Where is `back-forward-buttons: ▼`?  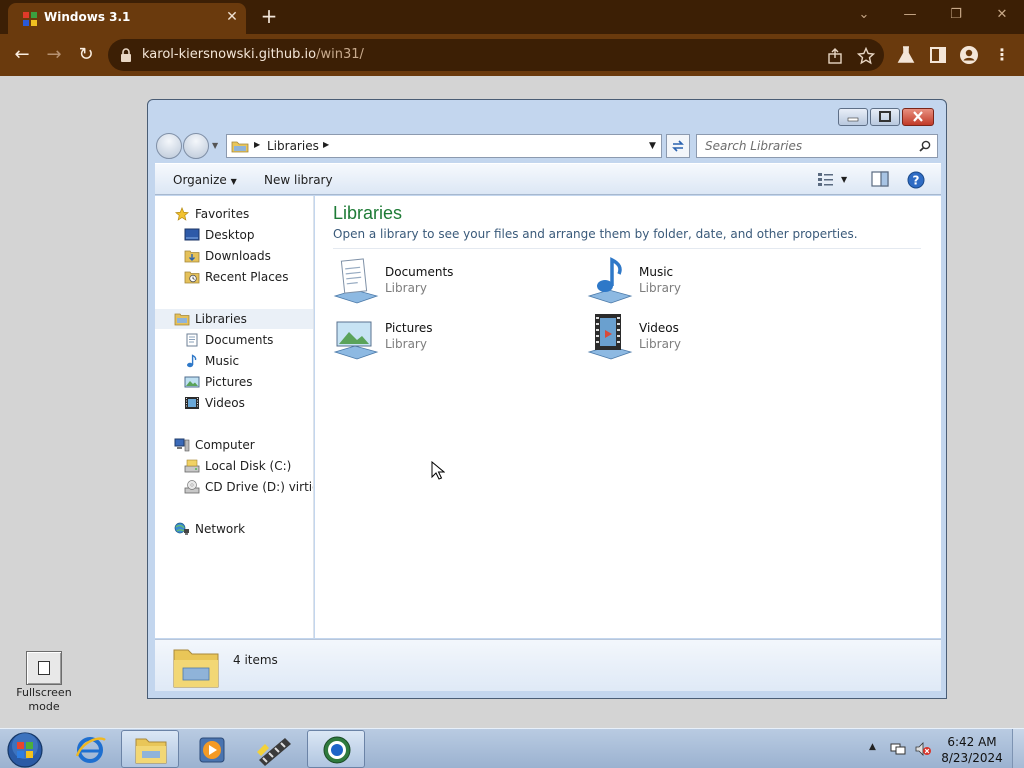
back-forward-buttons: ▼ is located at coordinates (187, 146).